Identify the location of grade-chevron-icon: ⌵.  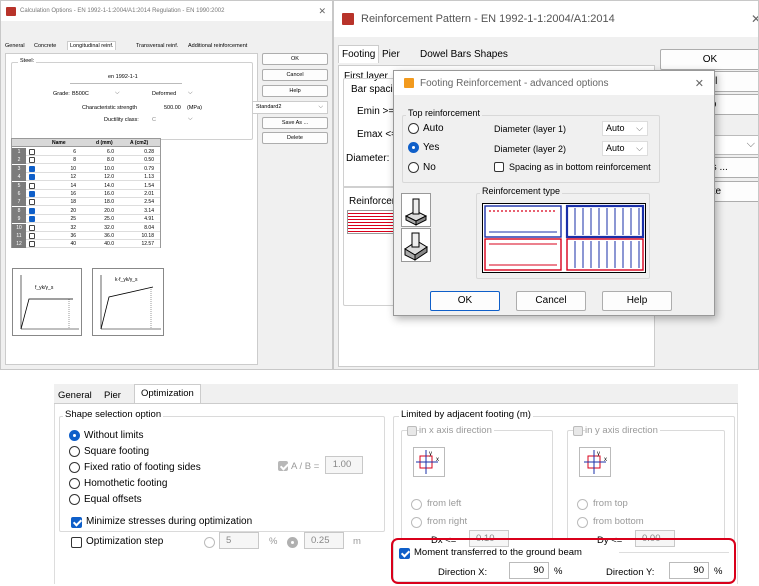
(117, 93).